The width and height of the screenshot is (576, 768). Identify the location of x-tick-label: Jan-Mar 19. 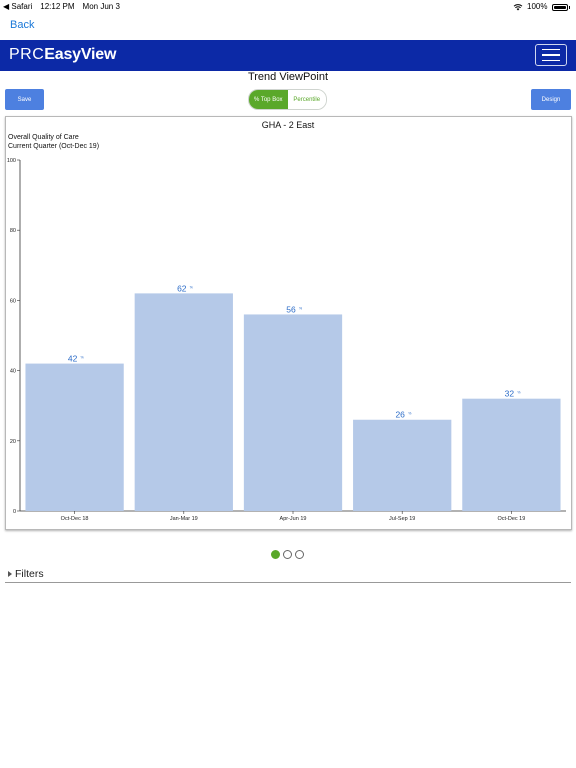
(184, 519).